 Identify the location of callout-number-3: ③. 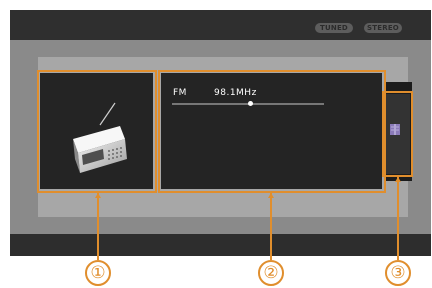
(398, 273).